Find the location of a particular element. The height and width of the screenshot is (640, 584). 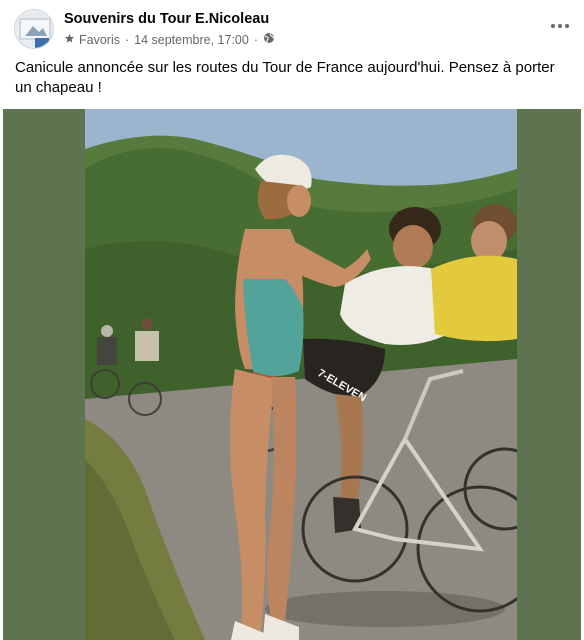

post-meta: Favoris · 14 septembre, 17:00 · is located at coordinates (169, 39).